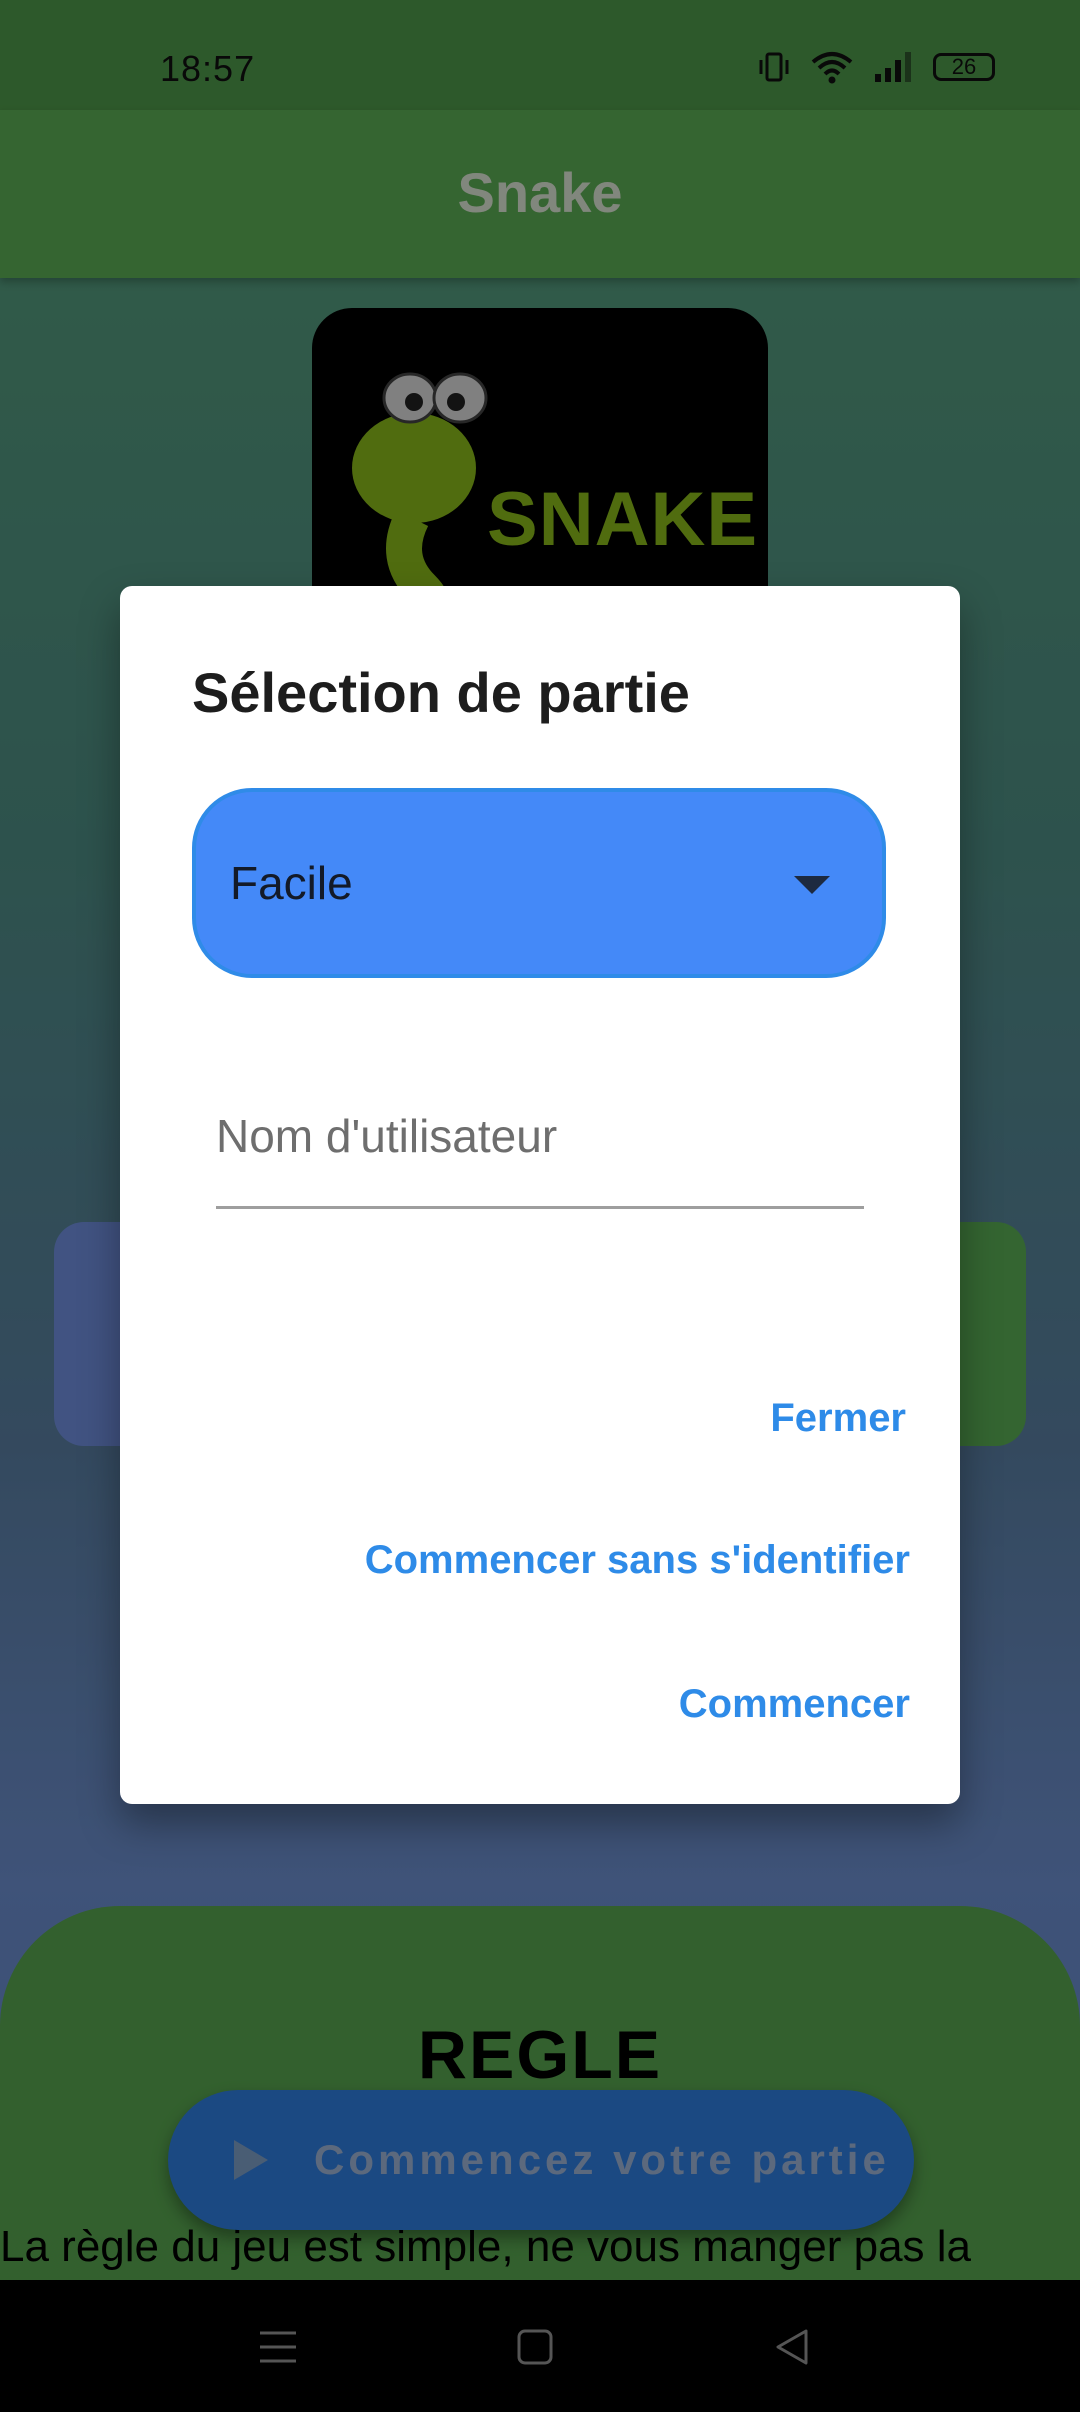  Describe the element at coordinates (441, 692) in the screenshot. I see `dialog-title: Sélection de partie` at that location.